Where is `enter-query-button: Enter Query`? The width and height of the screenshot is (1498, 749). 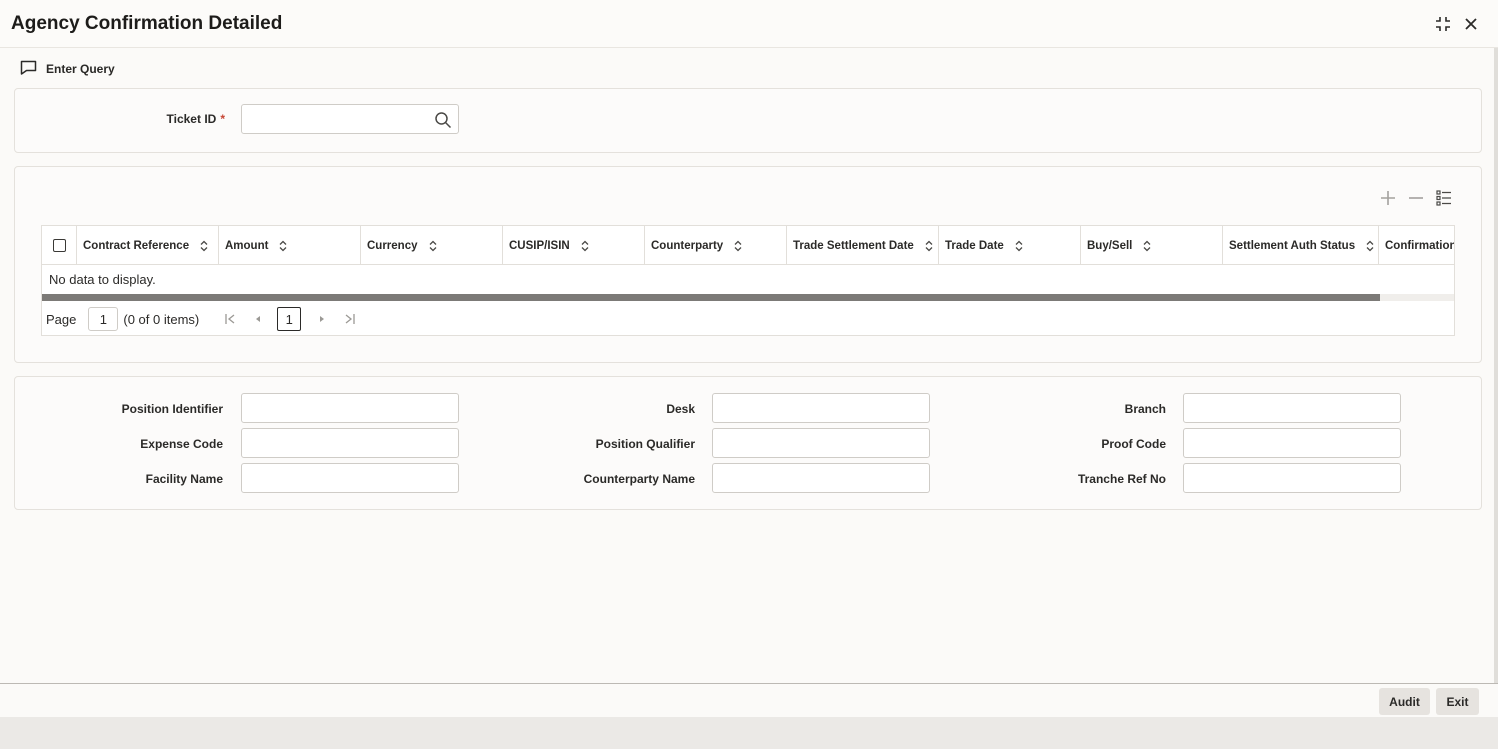
enter-query-button: Enter Query is located at coordinates (67, 69).